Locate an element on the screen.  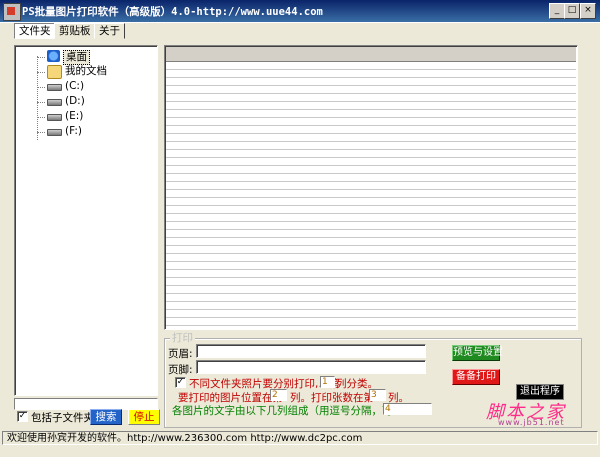
list-header is located at coordinates (371, 54).